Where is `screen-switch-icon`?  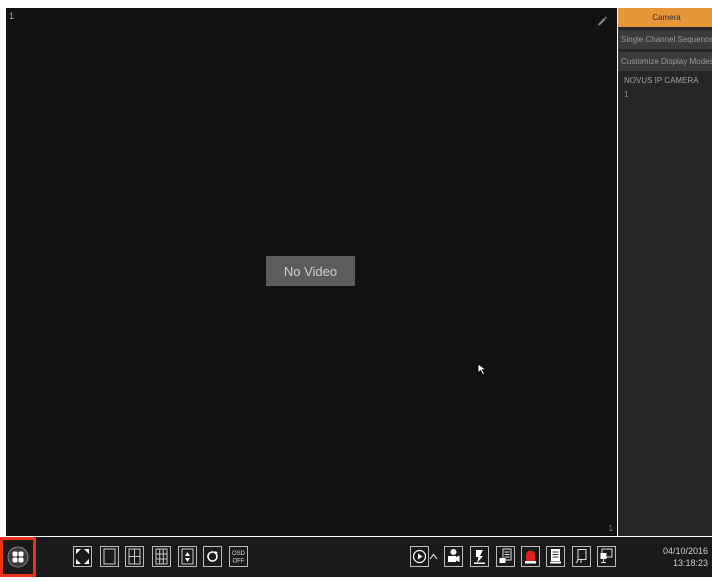 screen-switch-icon is located at coordinates (187, 556).